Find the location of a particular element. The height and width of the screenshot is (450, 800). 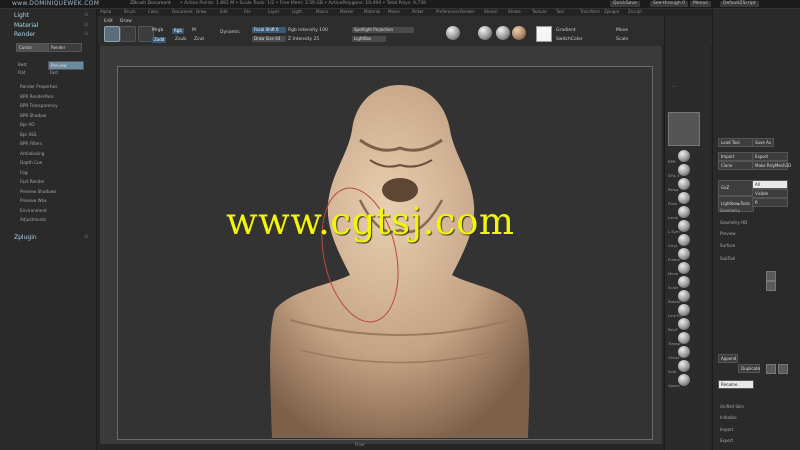

subtool-header: SubTool is located at coordinates (727, 258).